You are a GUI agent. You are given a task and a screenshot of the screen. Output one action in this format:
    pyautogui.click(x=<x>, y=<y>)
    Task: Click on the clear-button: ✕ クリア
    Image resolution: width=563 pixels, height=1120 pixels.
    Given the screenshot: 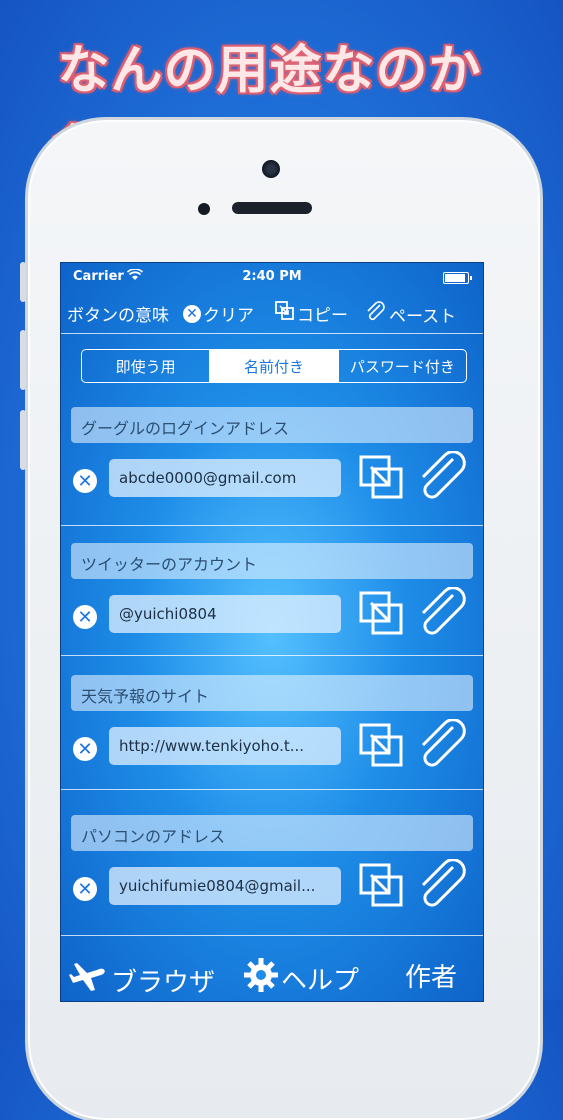 What is the action you would take?
    pyautogui.click(x=218, y=313)
    